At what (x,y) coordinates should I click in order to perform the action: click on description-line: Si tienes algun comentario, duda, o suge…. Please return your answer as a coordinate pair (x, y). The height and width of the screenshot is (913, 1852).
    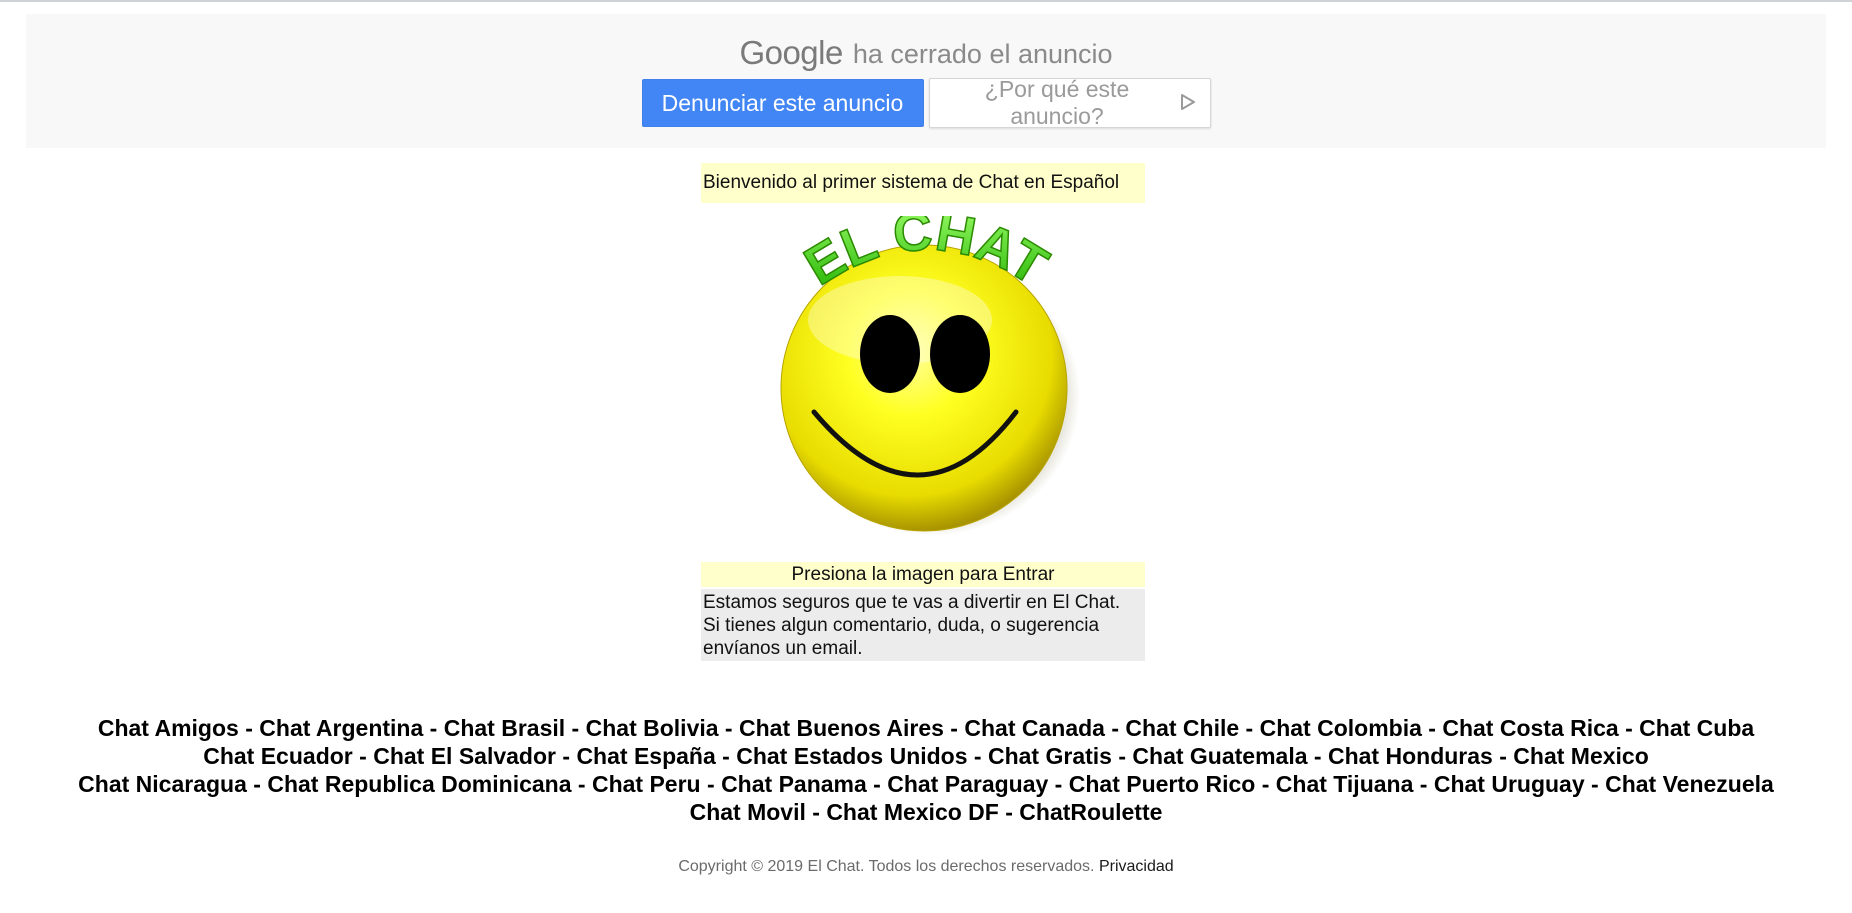
    Looking at the image, I should click on (901, 625).